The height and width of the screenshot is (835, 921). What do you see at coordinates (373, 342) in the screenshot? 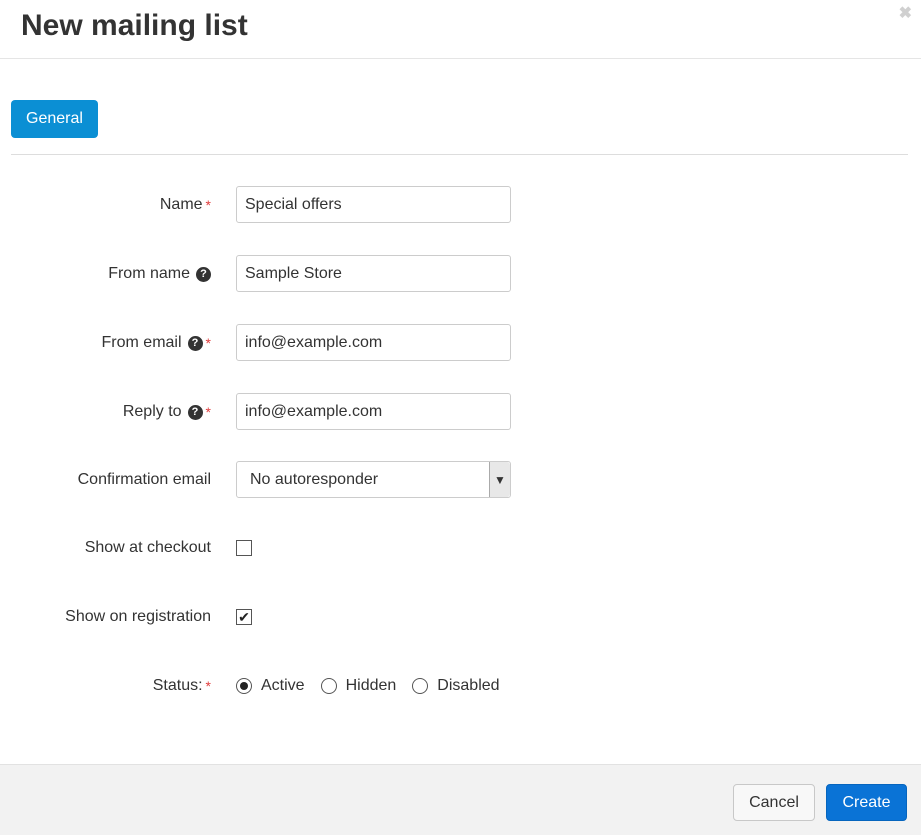
I see `from-email-input` at bounding box center [373, 342].